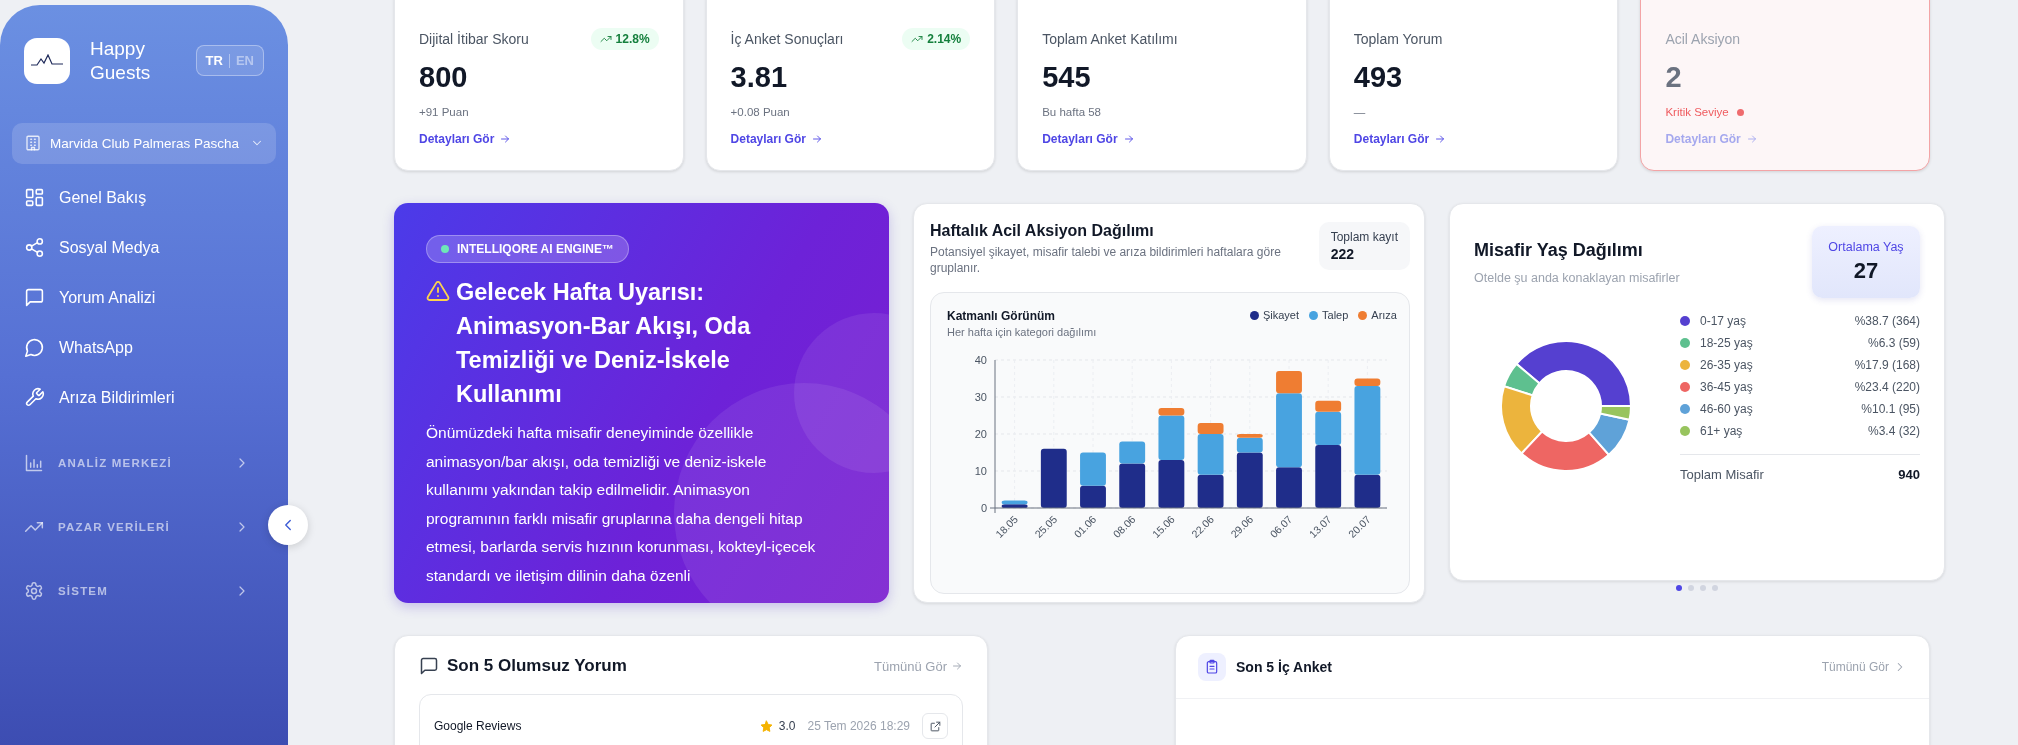  I want to click on nav-item: Arıza Bildirimleri, so click(137, 397).